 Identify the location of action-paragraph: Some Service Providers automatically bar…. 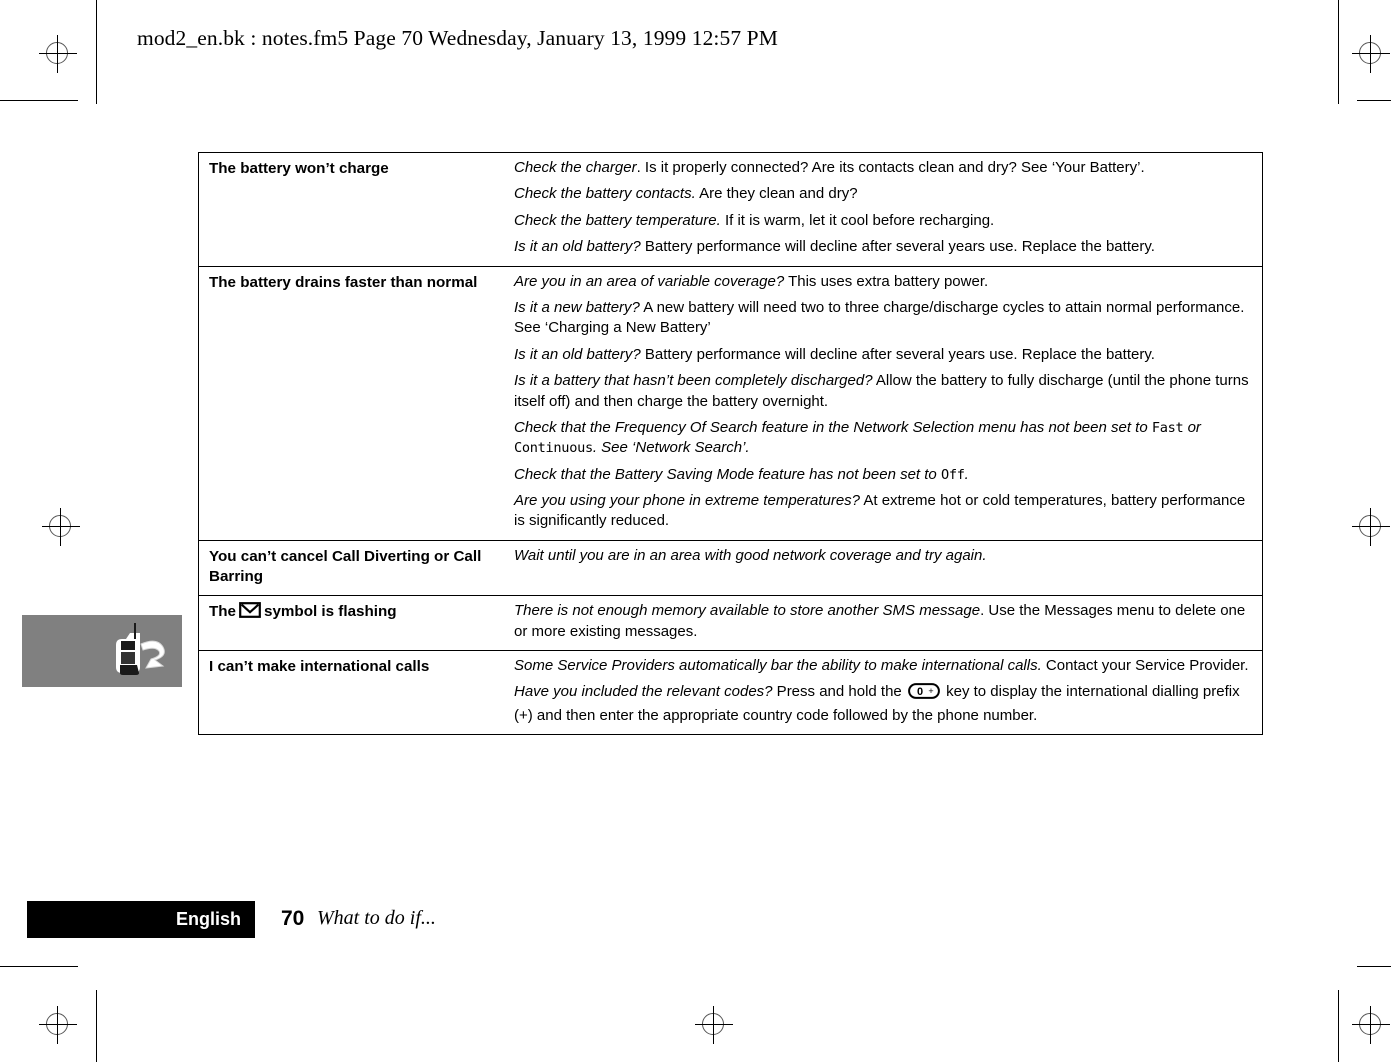
(884, 666).